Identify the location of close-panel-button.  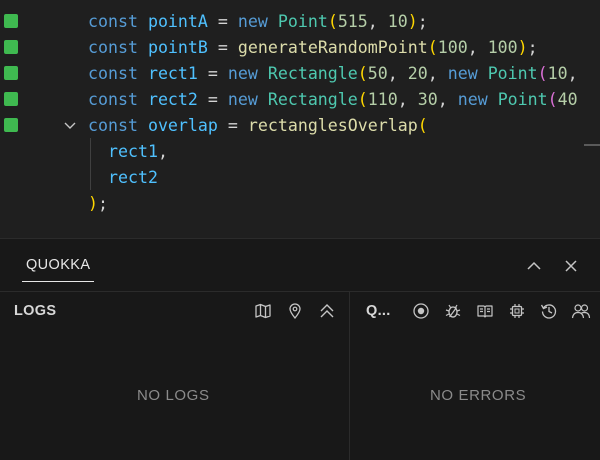
(571, 266).